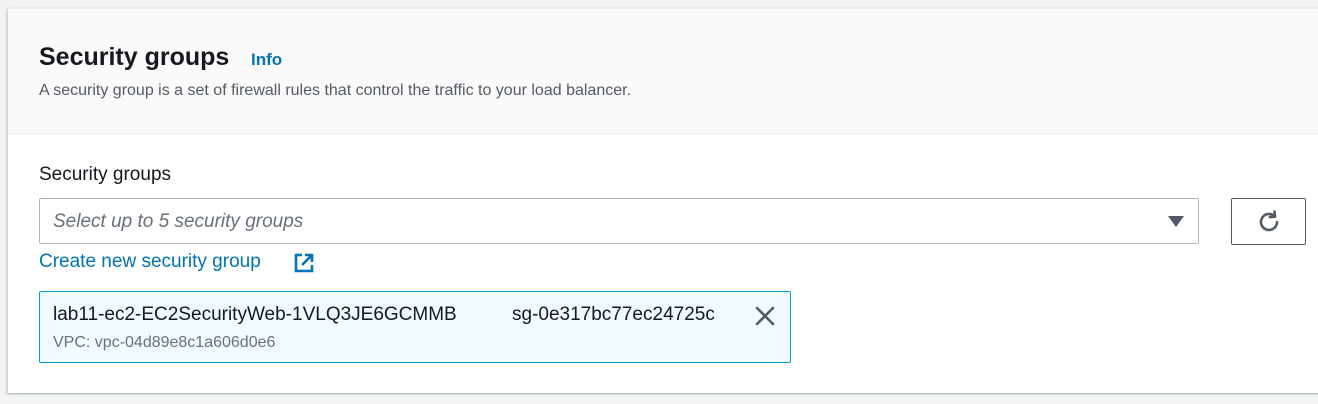  Describe the element at coordinates (1176, 221) in the screenshot. I see `caret-down-icon` at that location.